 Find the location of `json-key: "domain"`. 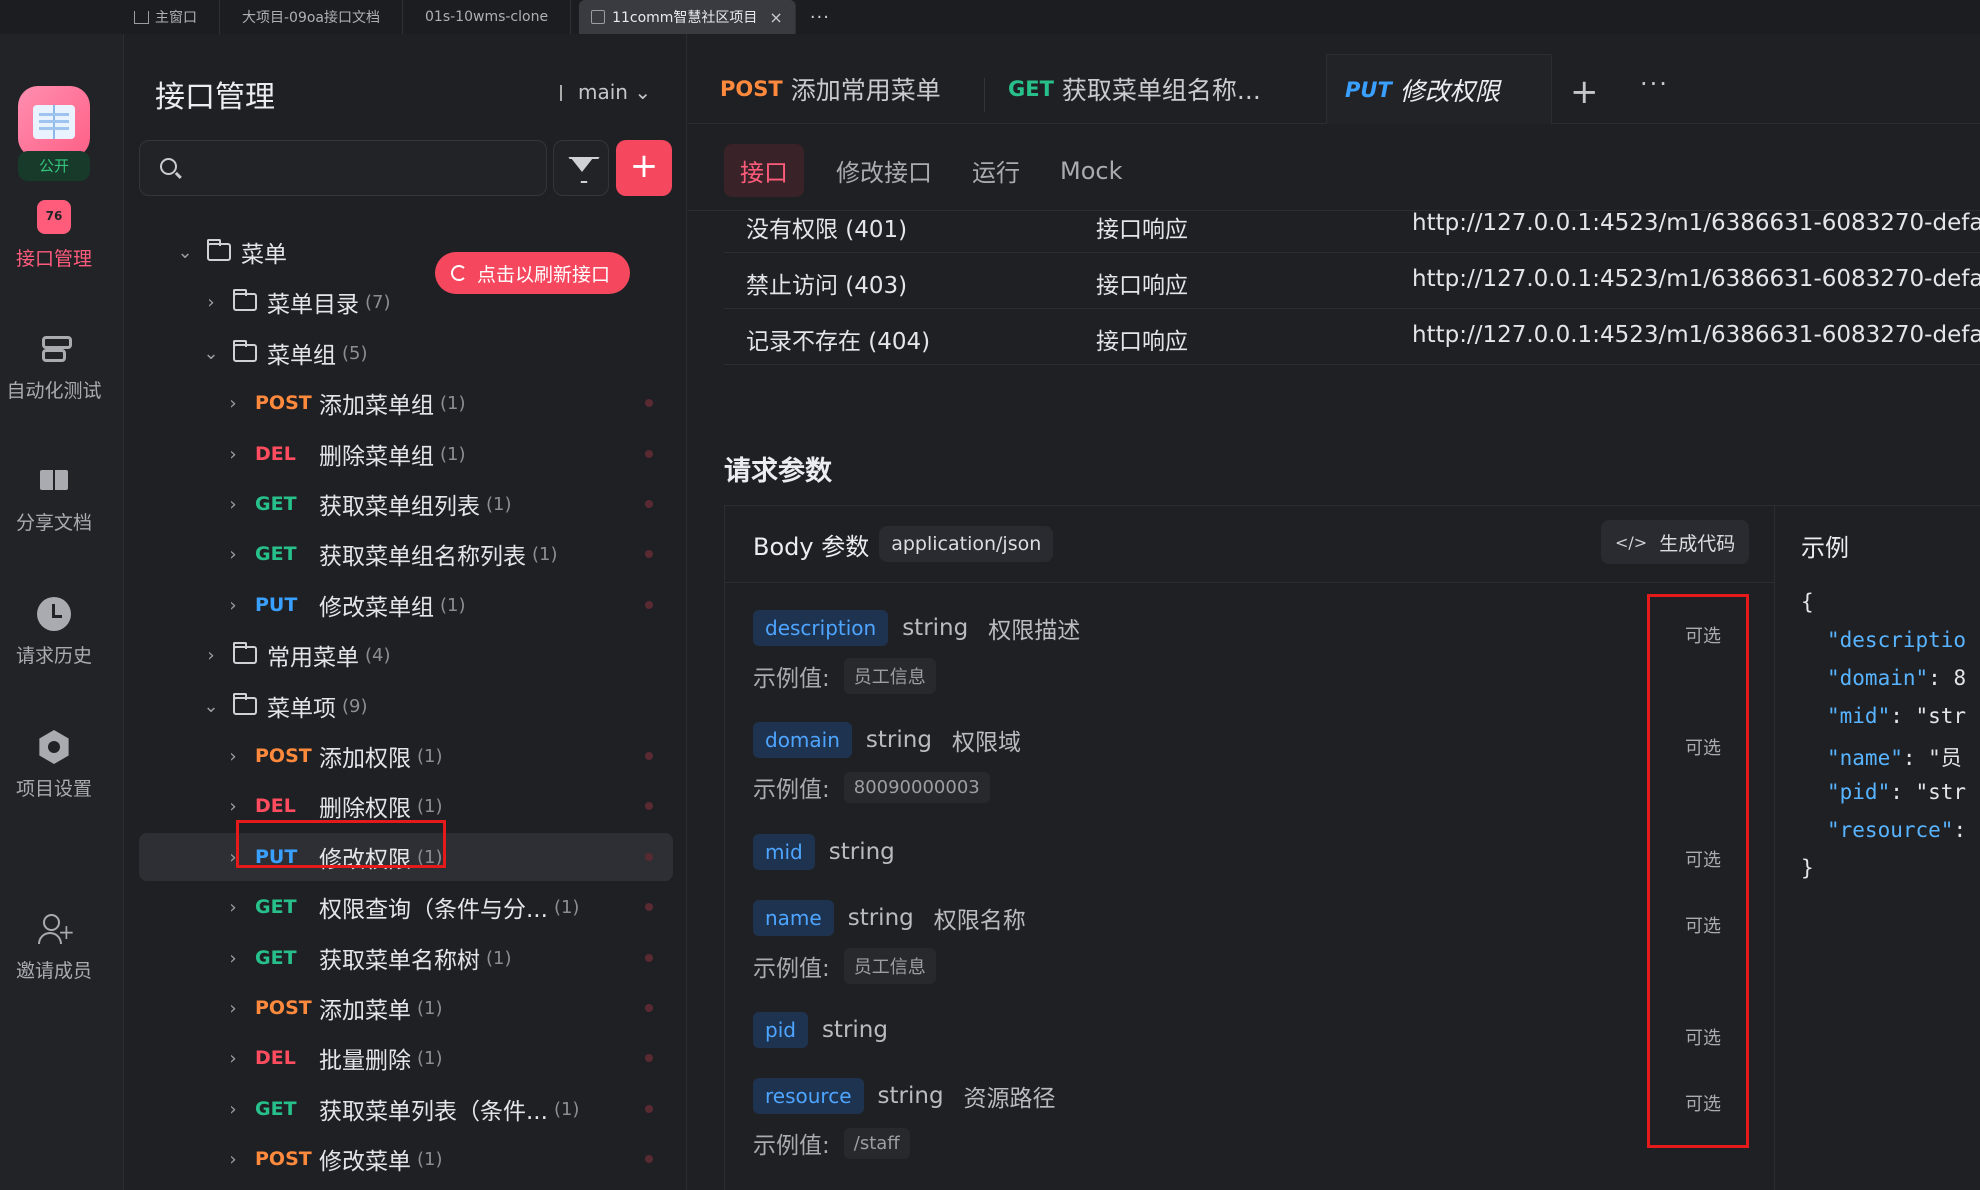

json-key: "domain" is located at coordinates (1878, 678).